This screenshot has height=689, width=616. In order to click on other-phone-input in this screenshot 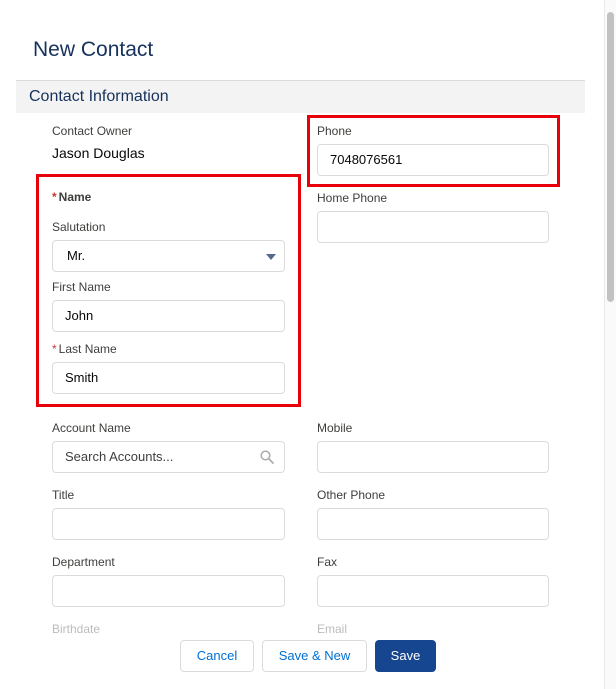, I will do `click(433, 524)`.